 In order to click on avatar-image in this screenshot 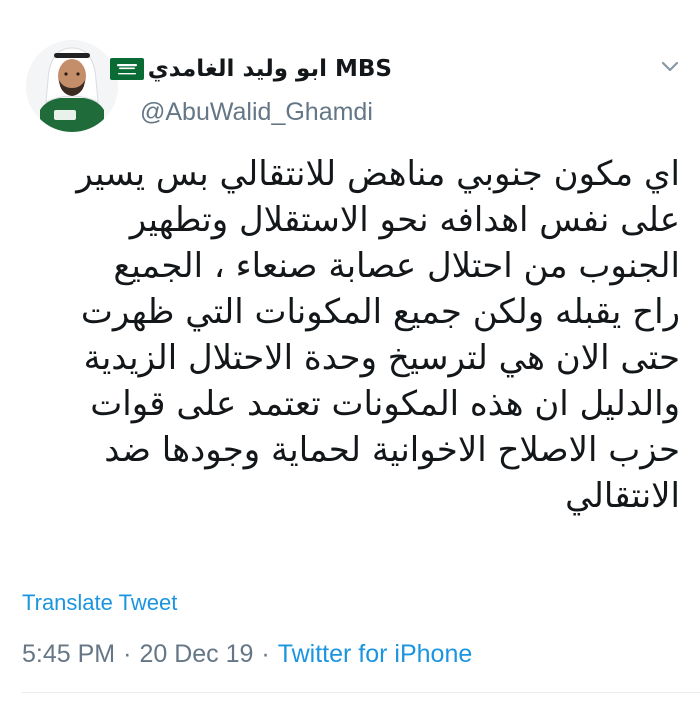, I will do `click(72, 86)`.